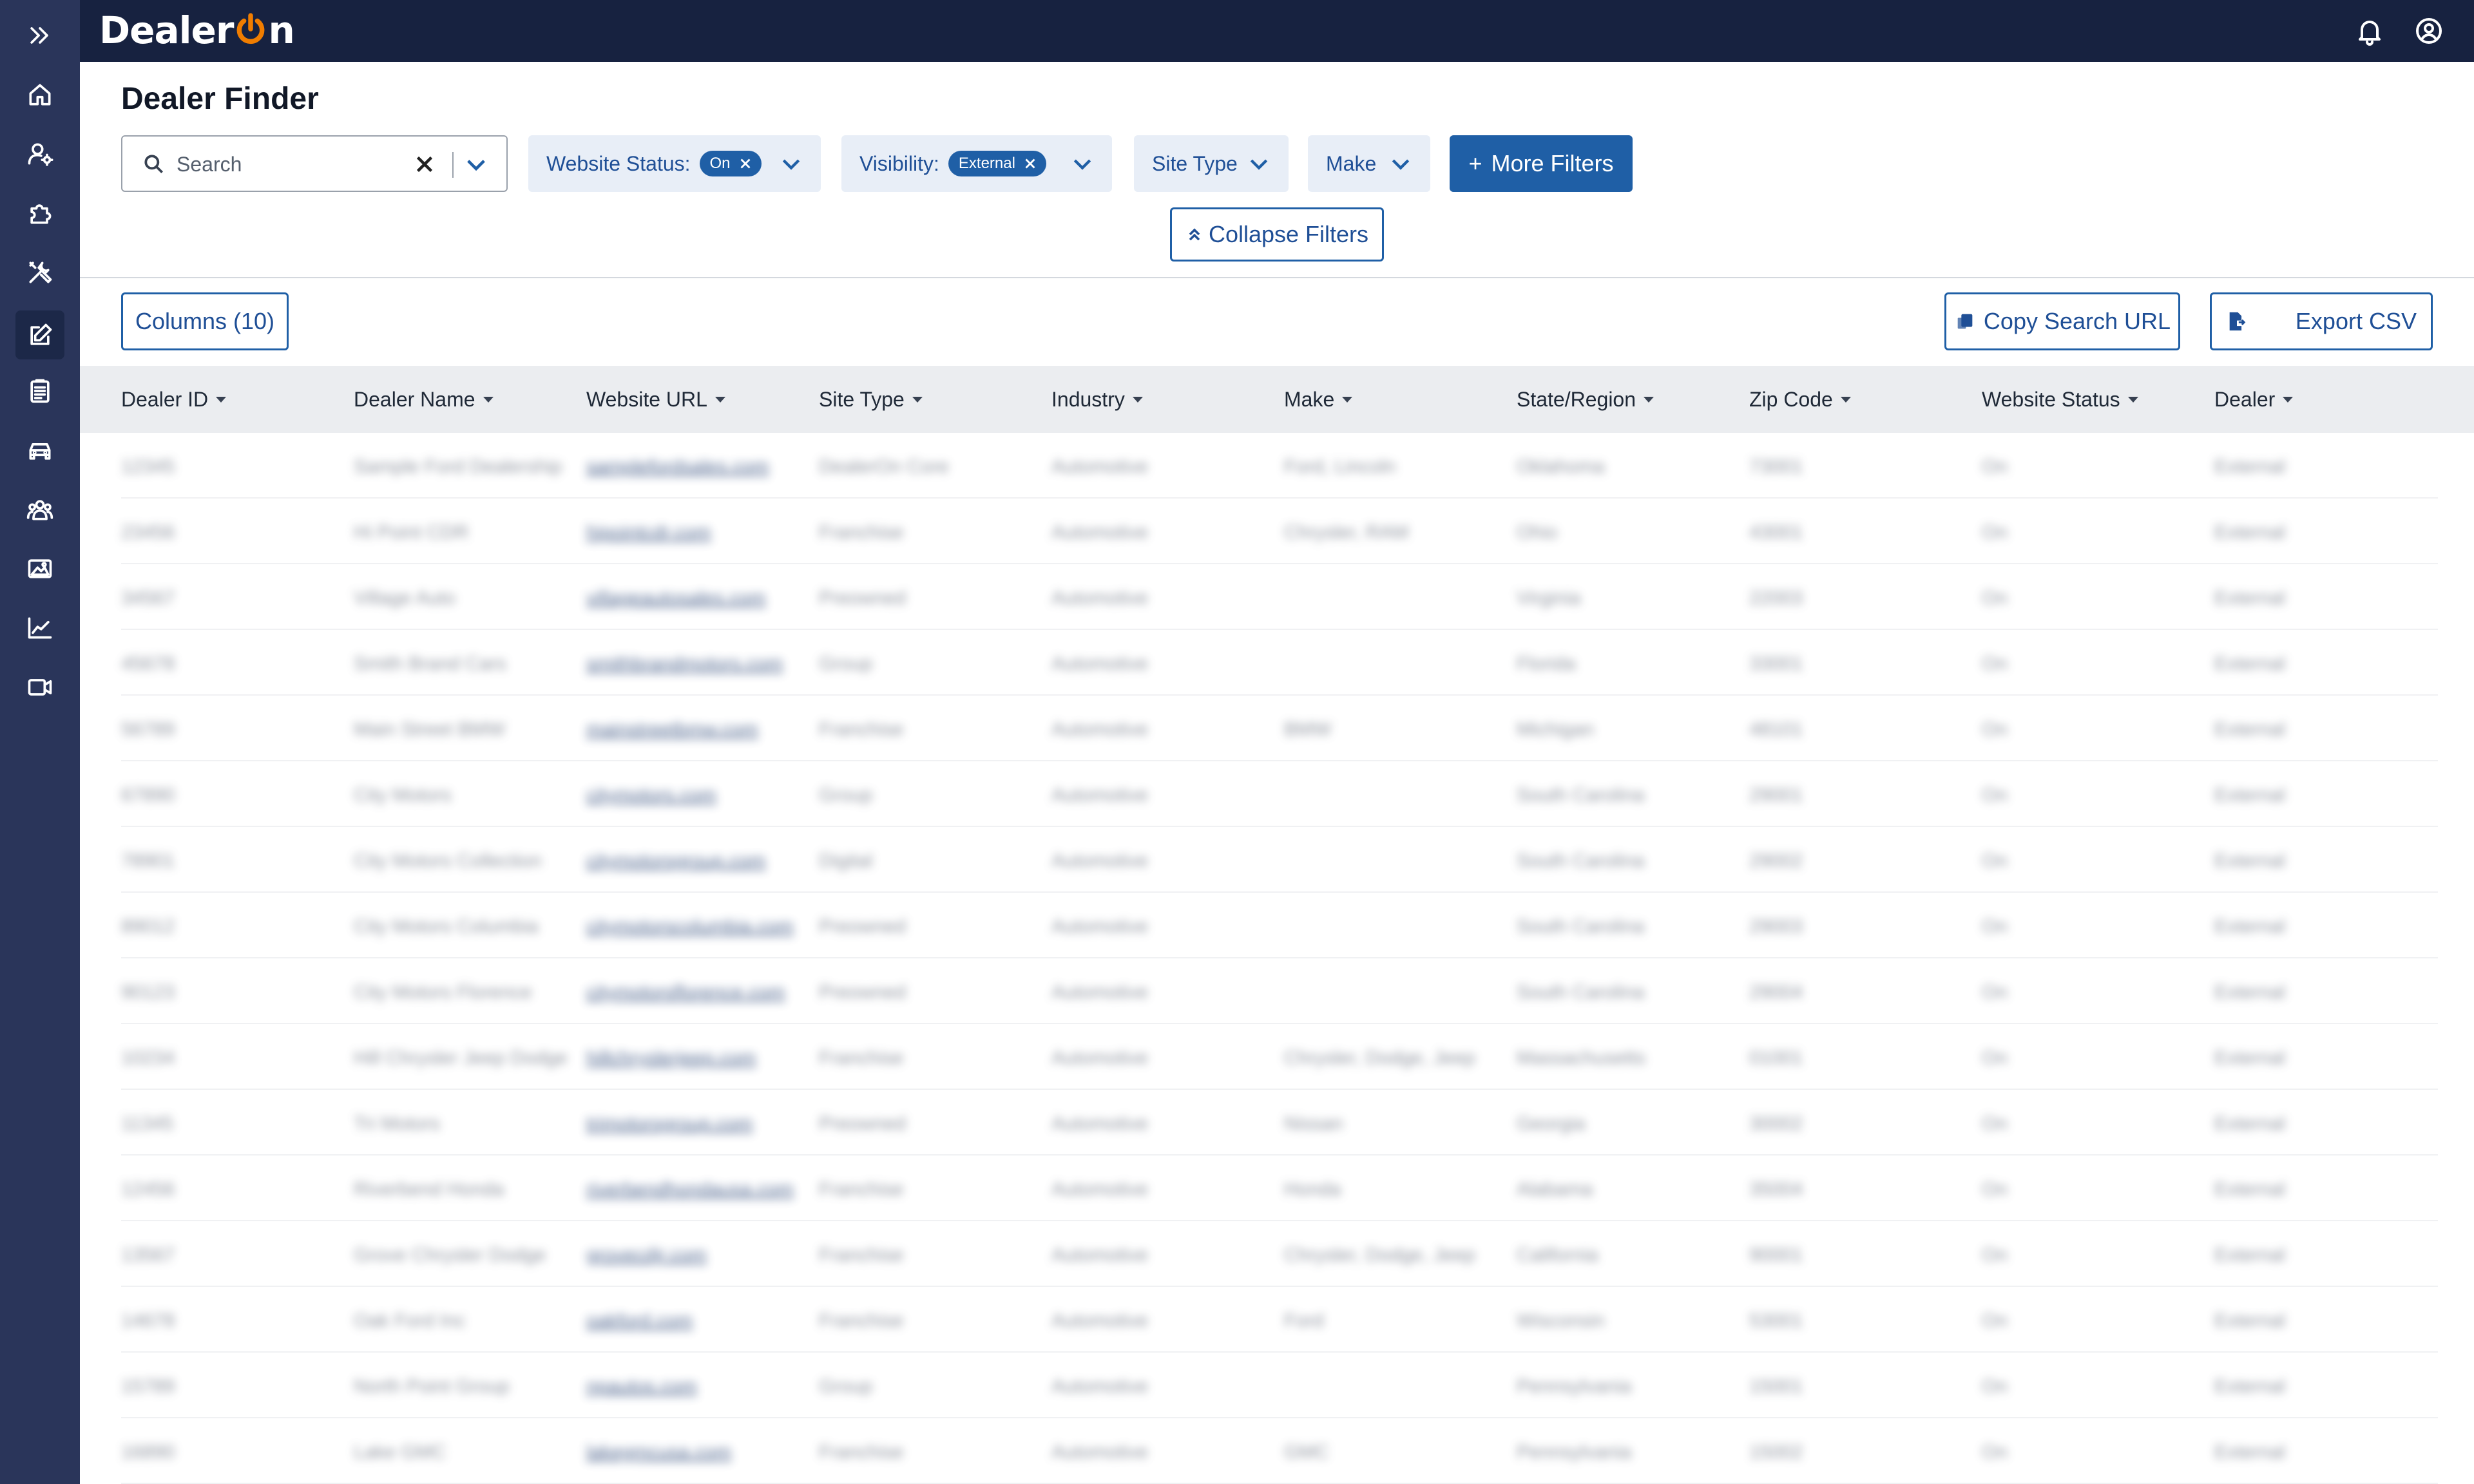 The height and width of the screenshot is (1484, 2474). Describe the element at coordinates (1776, 860) in the screenshot. I see `table-cell: 29002` at that location.